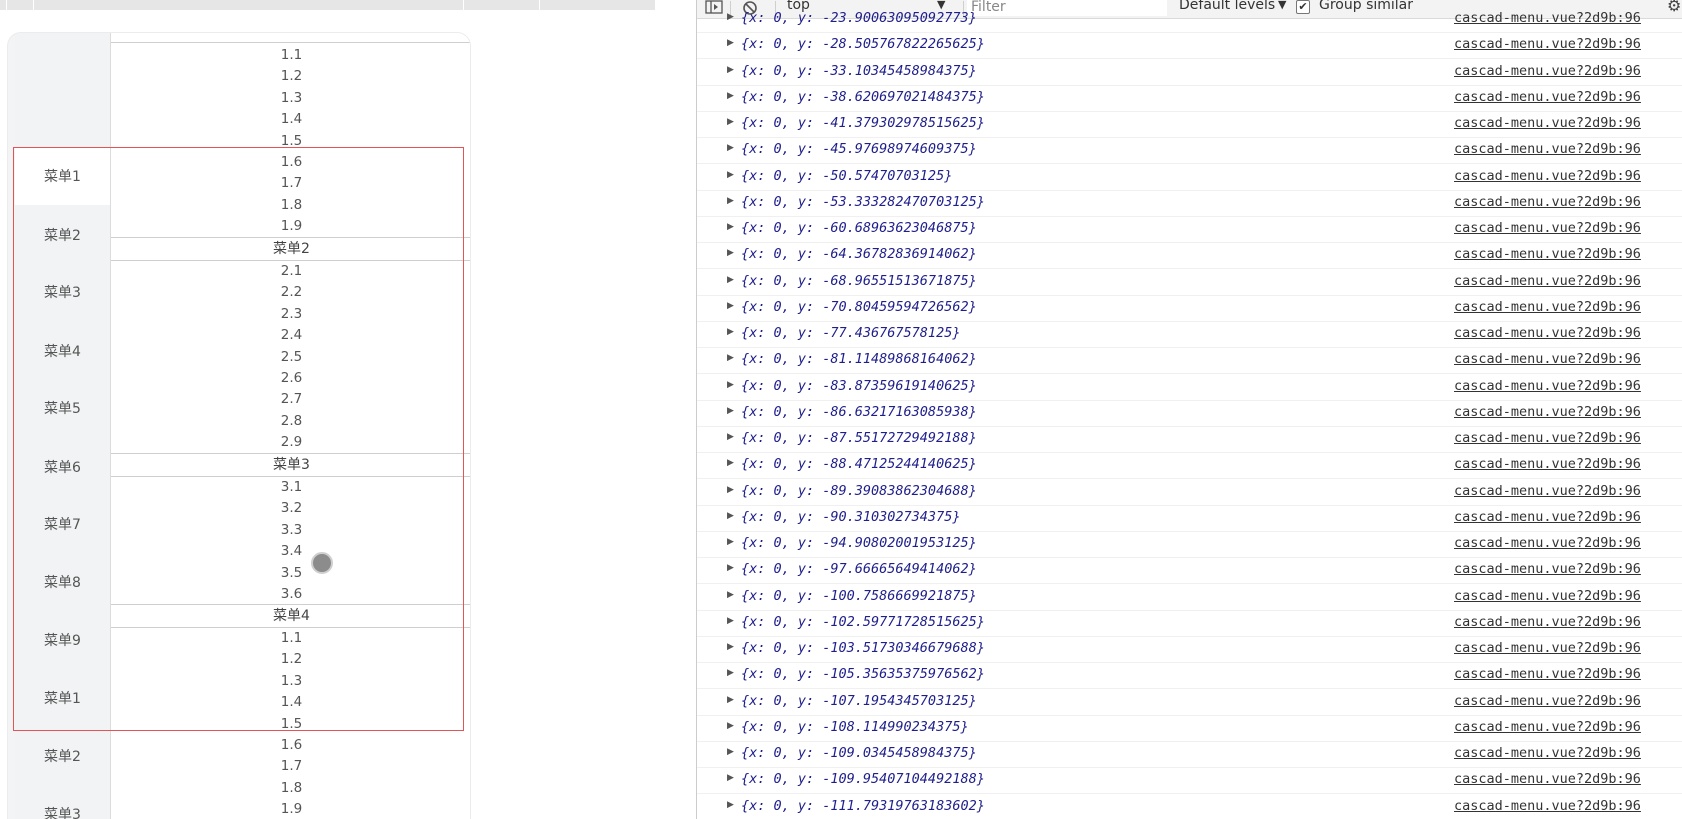 Image resolution: width=1682 pixels, height=819 pixels. What do you see at coordinates (859, 307) in the screenshot?
I see `log-message: {x: 0, y: -70.80459594726562}` at bounding box center [859, 307].